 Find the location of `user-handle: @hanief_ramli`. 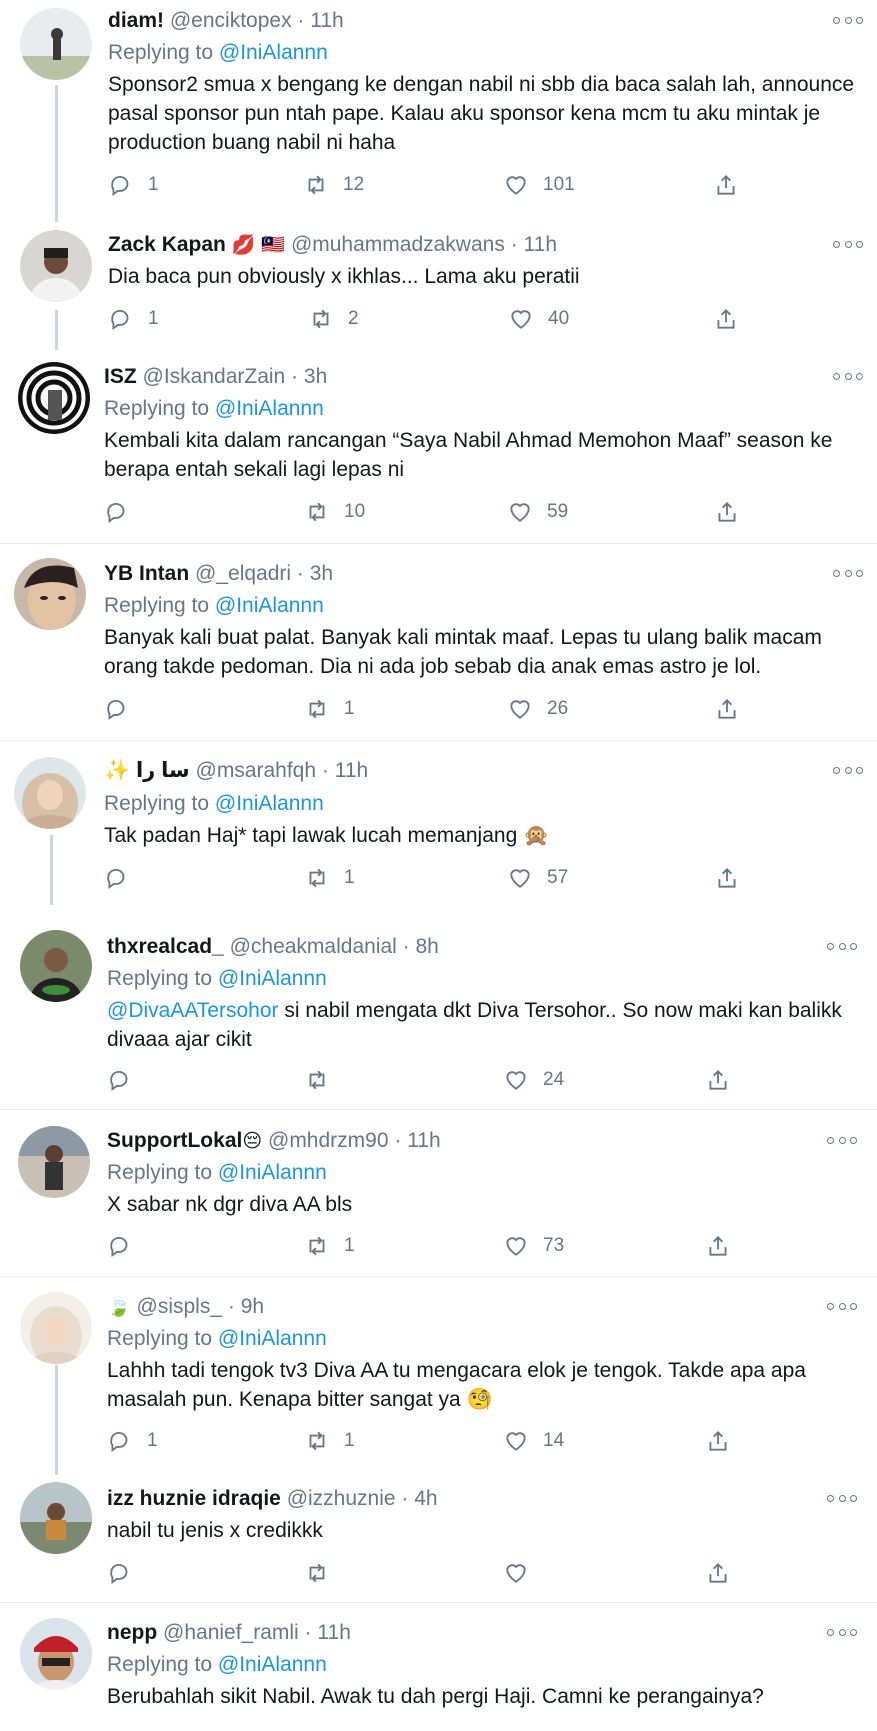

user-handle: @hanief_ramli is located at coordinates (231, 1632).